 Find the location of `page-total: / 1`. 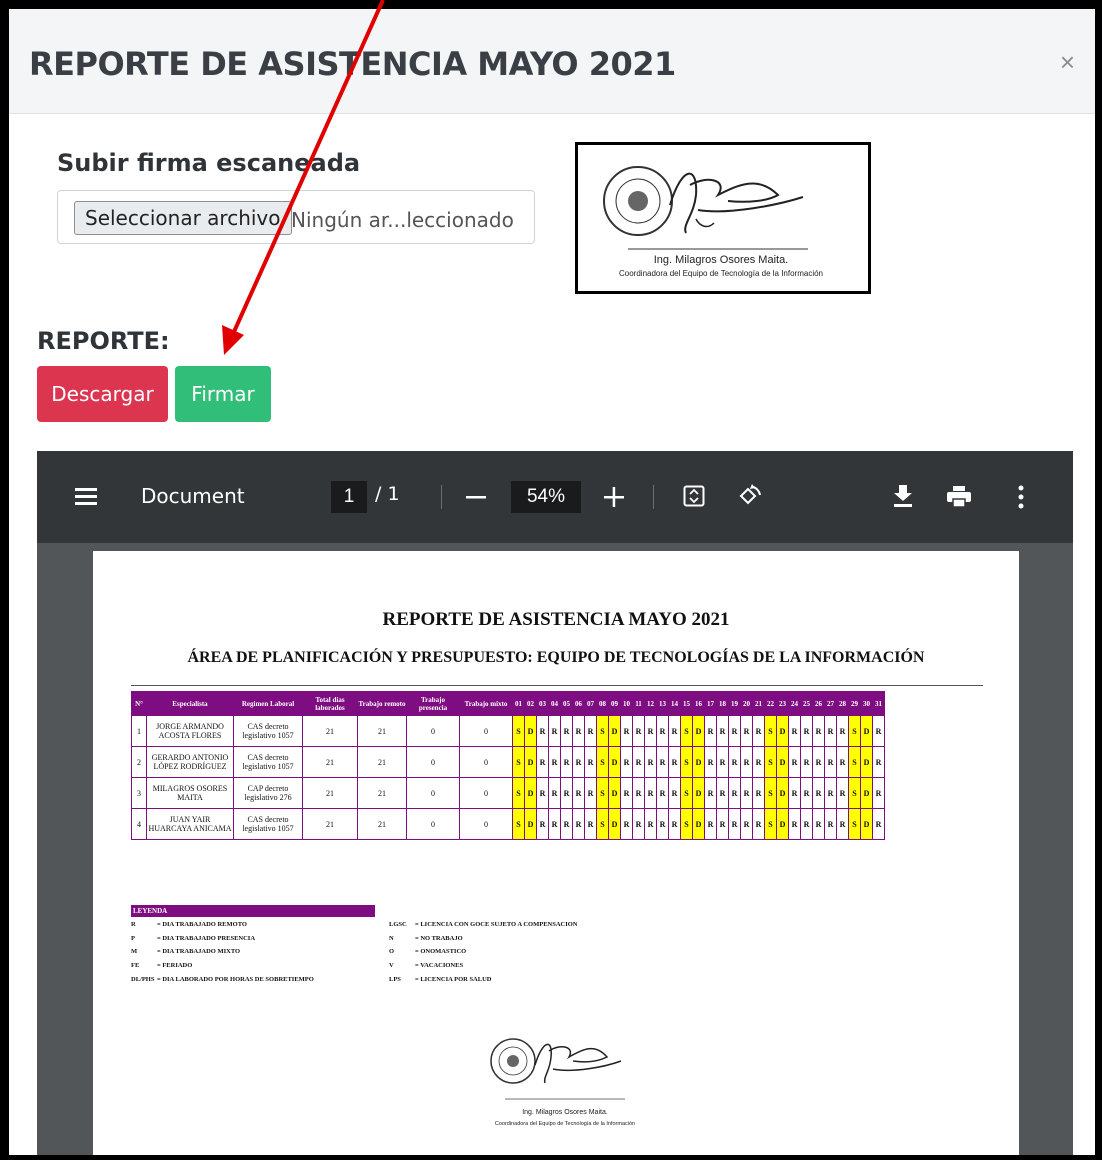

page-total: / 1 is located at coordinates (387, 494).